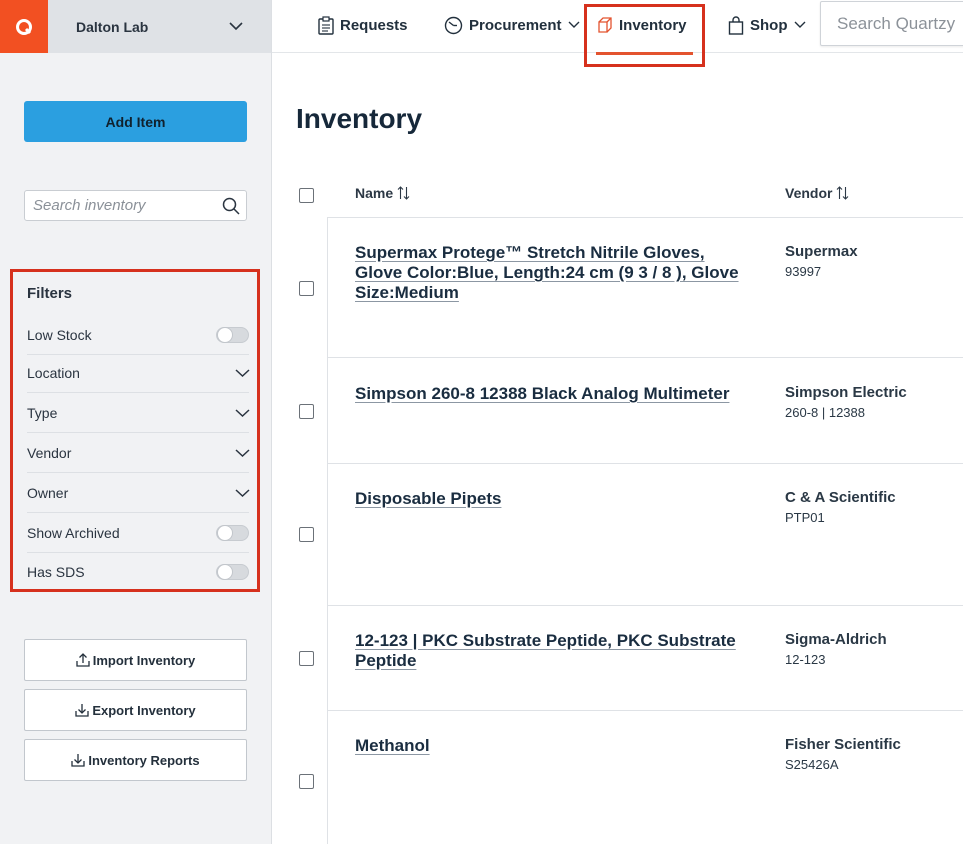 This screenshot has height=844, width=963. What do you see at coordinates (836, 639) in the screenshot?
I see `item-vendor: Sigma-Aldrich` at bounding box center [836, 639].